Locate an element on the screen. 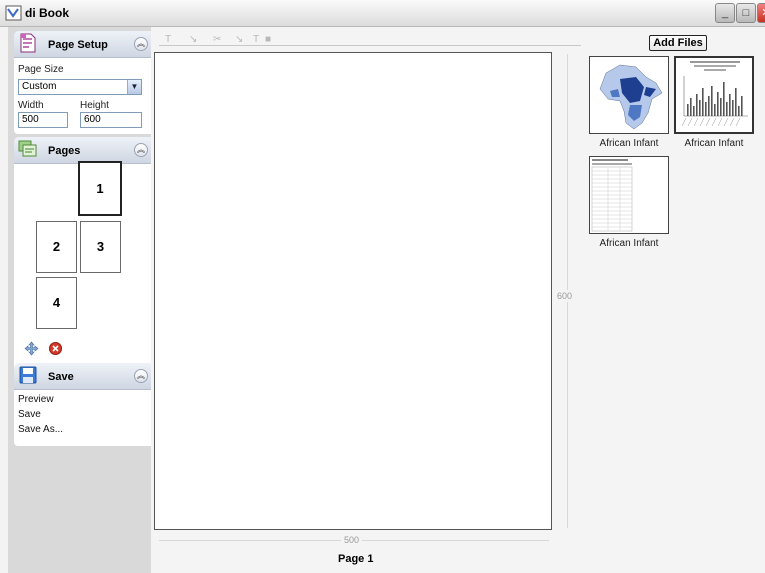 The height and width of the screenshot is (573, 765). width-ruler-label: 500 is located at coordinates (352, 540).